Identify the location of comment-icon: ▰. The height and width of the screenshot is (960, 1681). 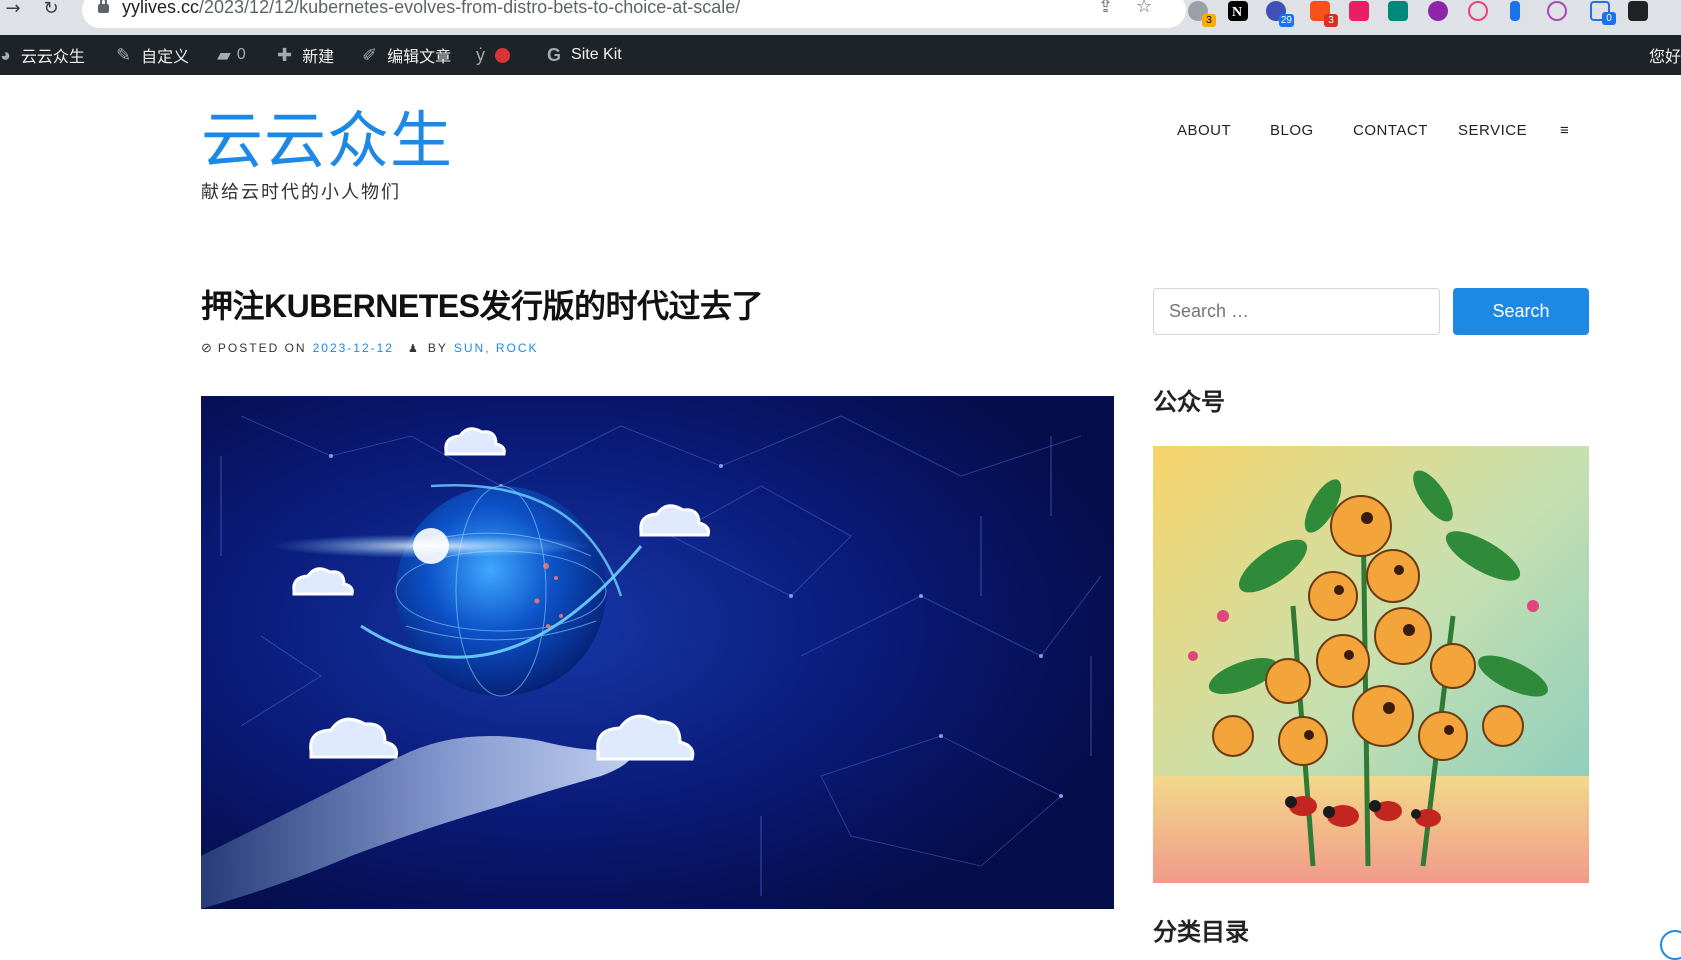
(224, 54).